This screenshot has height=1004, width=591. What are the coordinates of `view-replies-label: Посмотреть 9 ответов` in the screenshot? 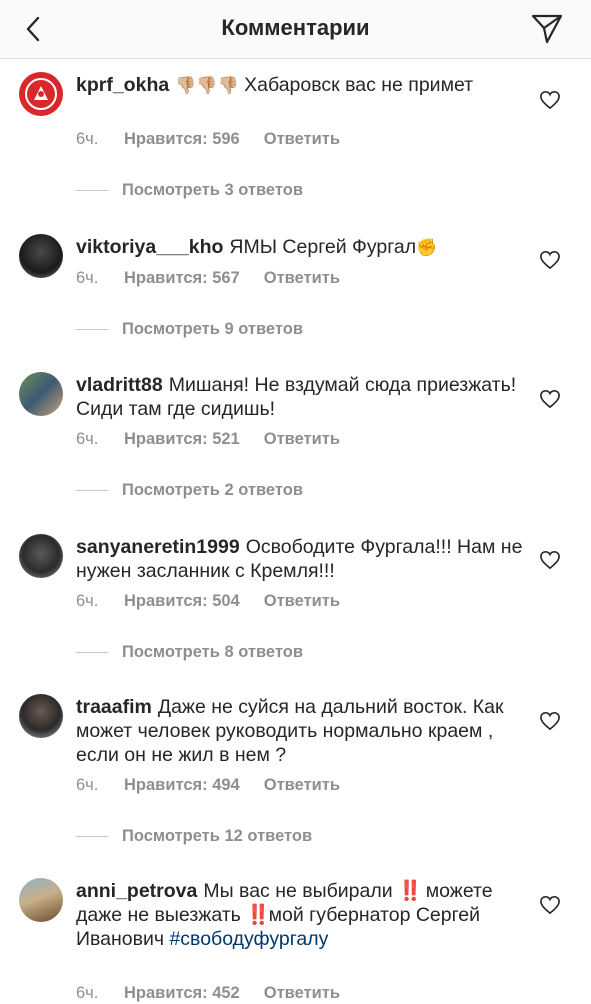 It's located at (212, 329).